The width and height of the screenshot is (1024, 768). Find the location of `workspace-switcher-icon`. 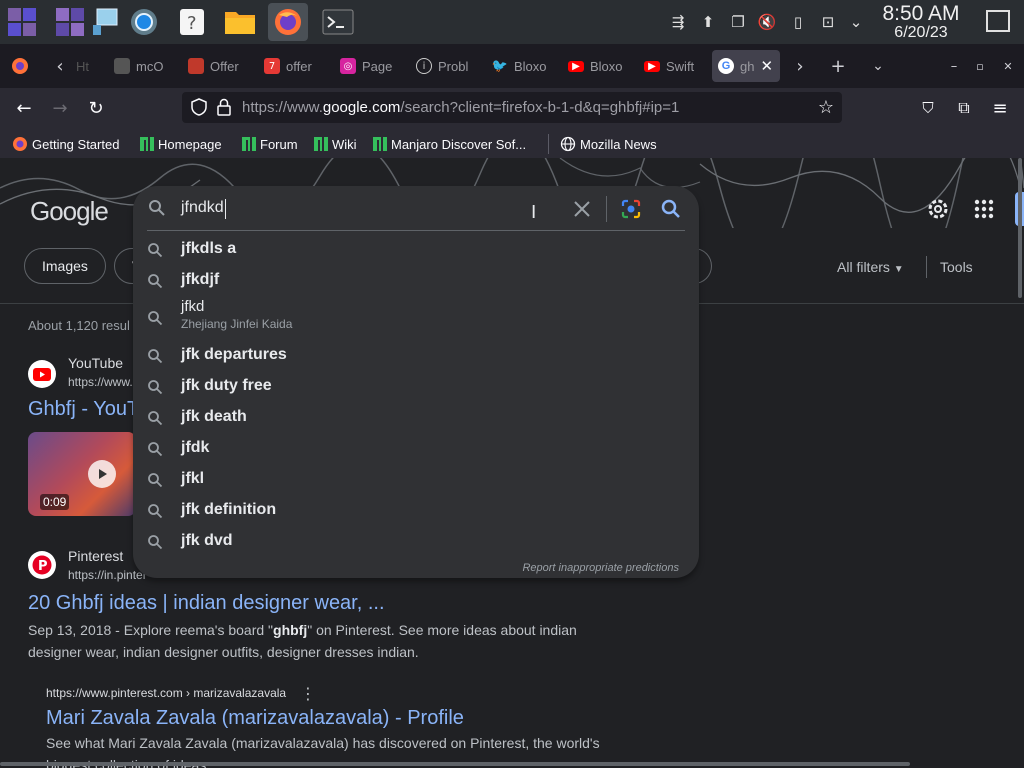

workspace-switcher-icon is located at coordinates (70, 22).